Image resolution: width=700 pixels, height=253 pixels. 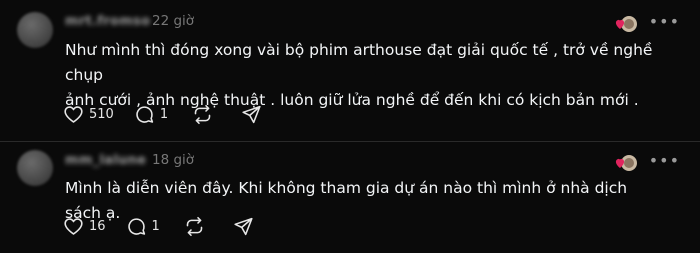 I want to click on like-button: 510, so click(x=88, y=114).